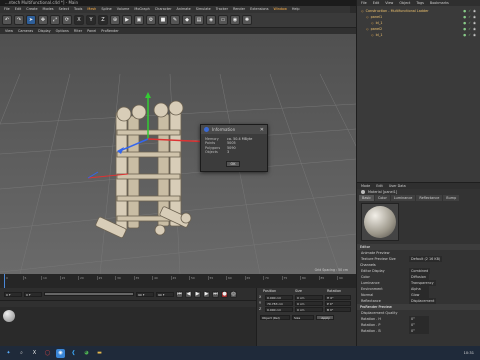  What do you see at coordinates (78, 9) in the screenshot?
I see `menu-item-tools: Tools` at bounding box center [78, 9].